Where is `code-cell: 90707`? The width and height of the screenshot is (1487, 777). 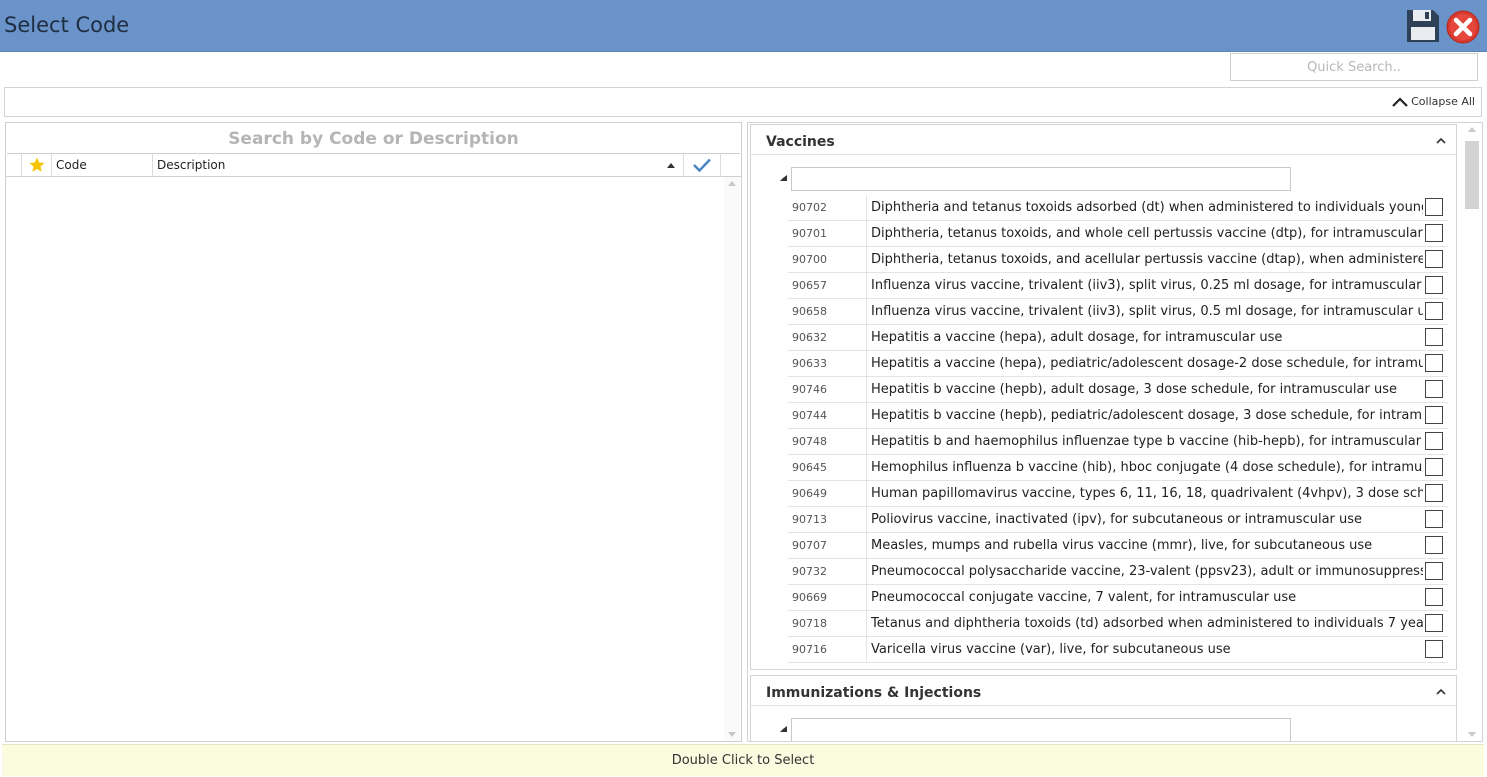 code-cell: 90707 is located at coordinates (827, 545).